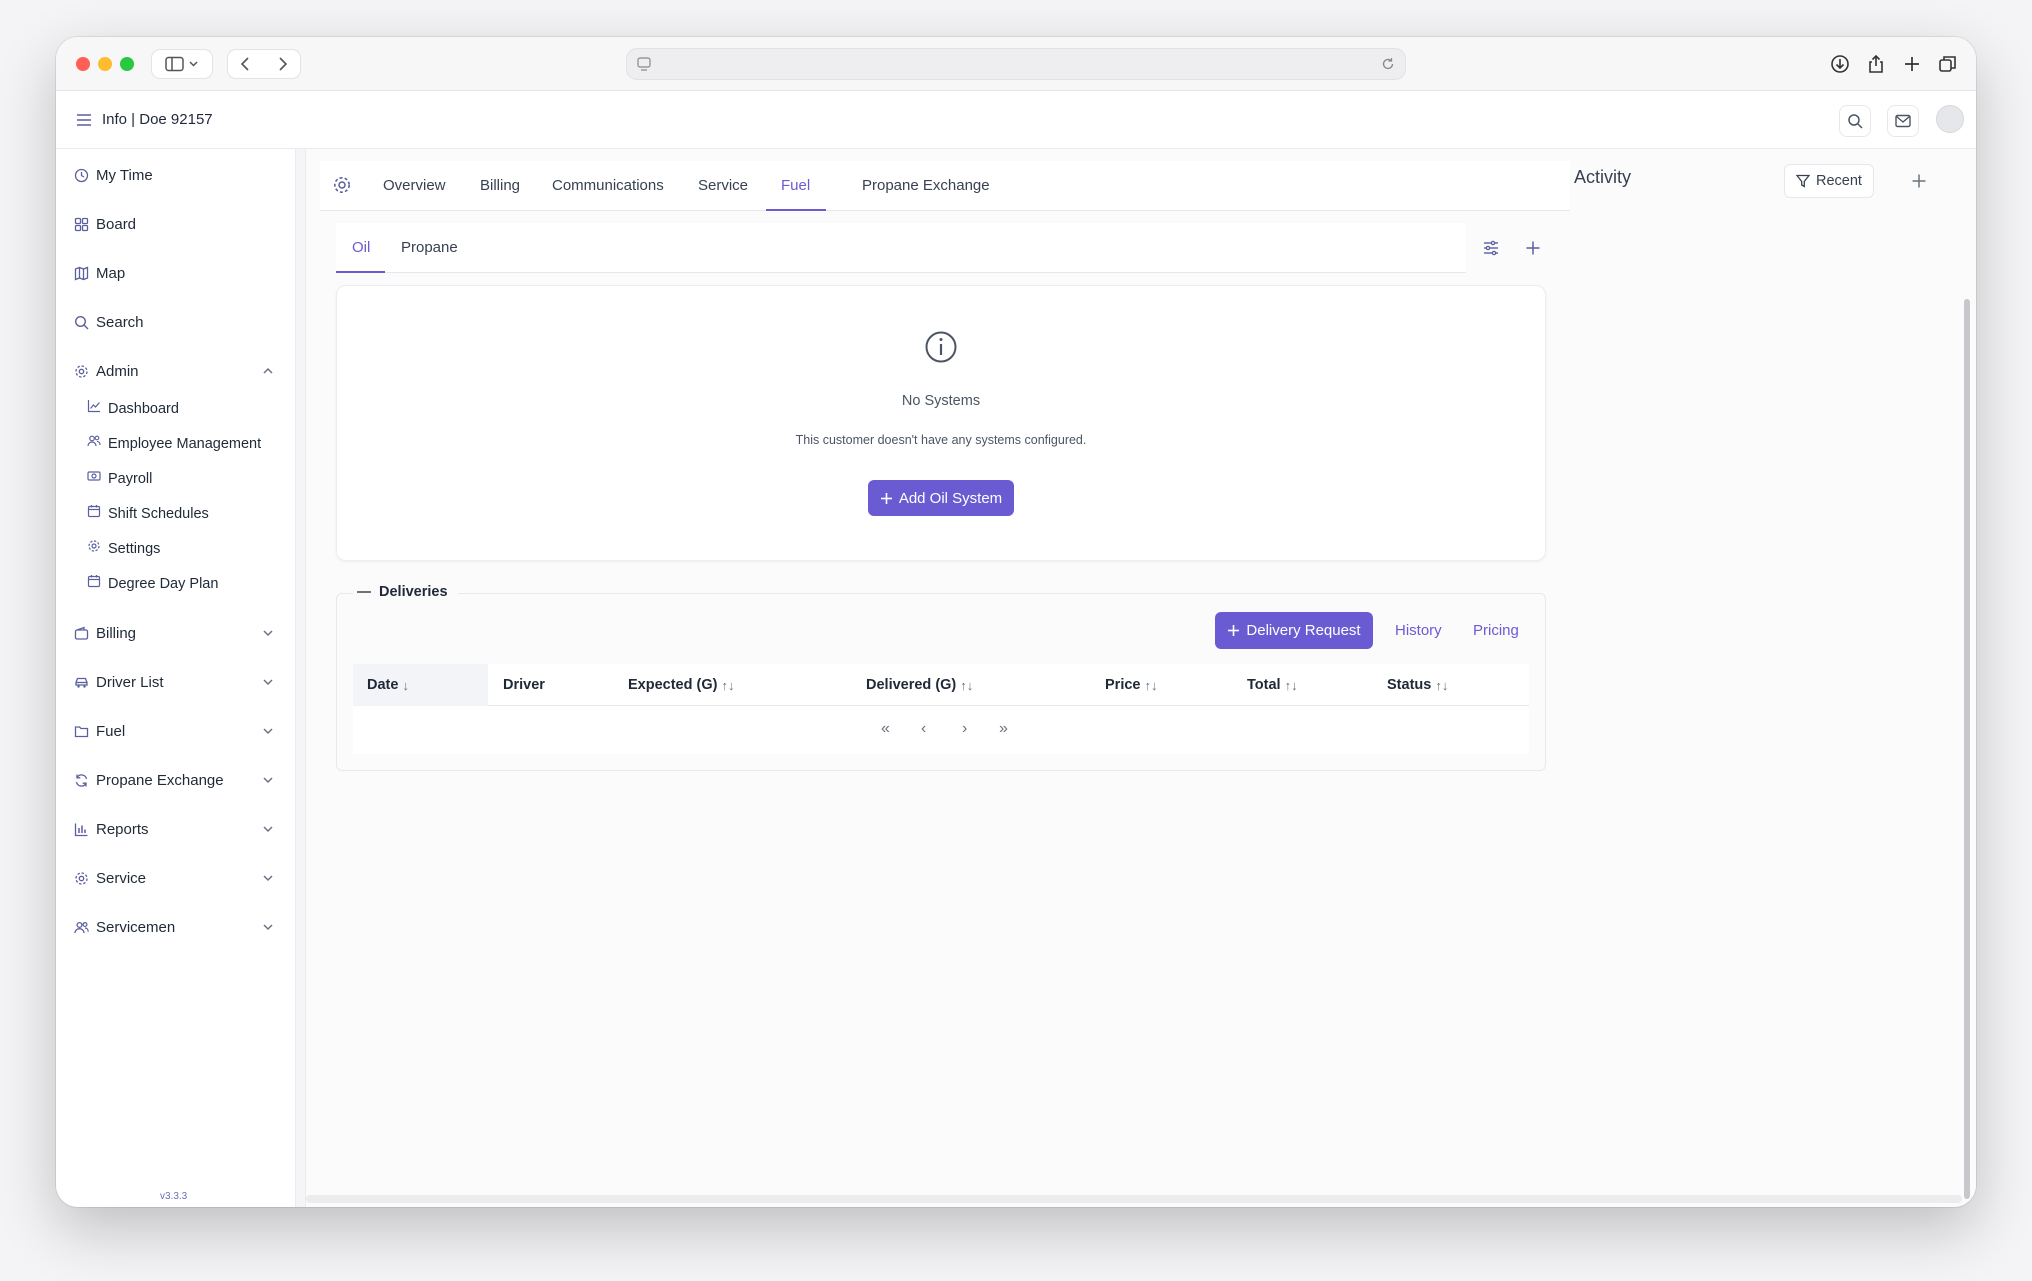  Describe the element at coordinates (174, 175) in the screenshot. I see `sidebar-item-my-time: My Time` at that location.